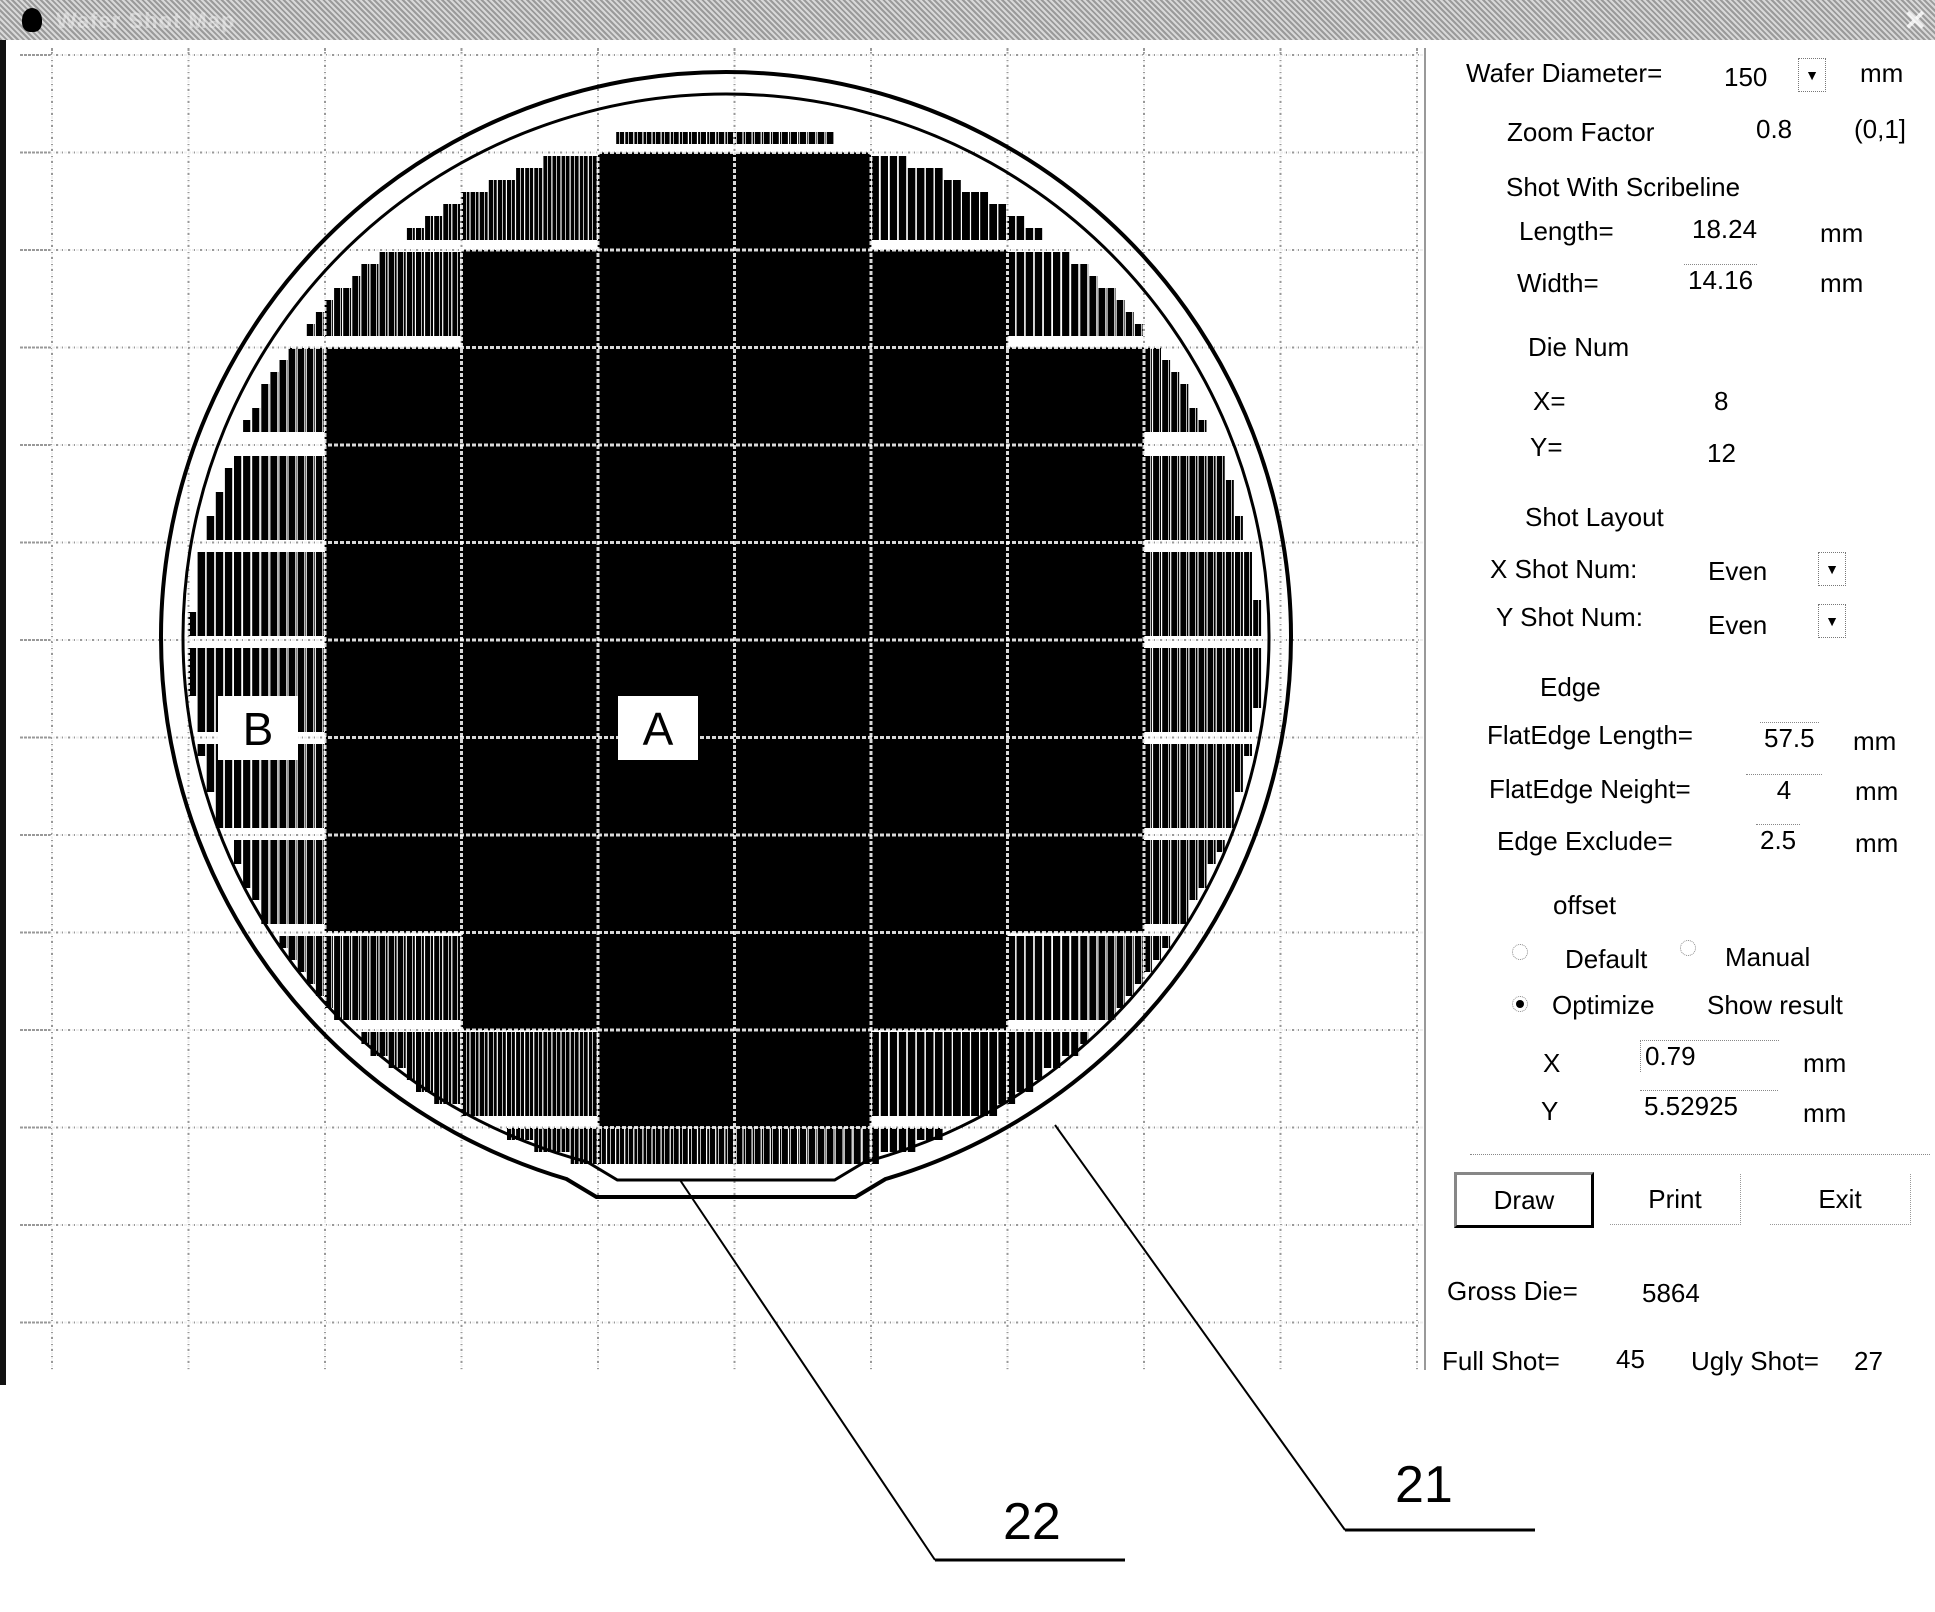  What do you see at coordinates (1745, 77) in the screenshot?
I see `wafer-diameter-select: 150` at bounding box center [1745, 77].